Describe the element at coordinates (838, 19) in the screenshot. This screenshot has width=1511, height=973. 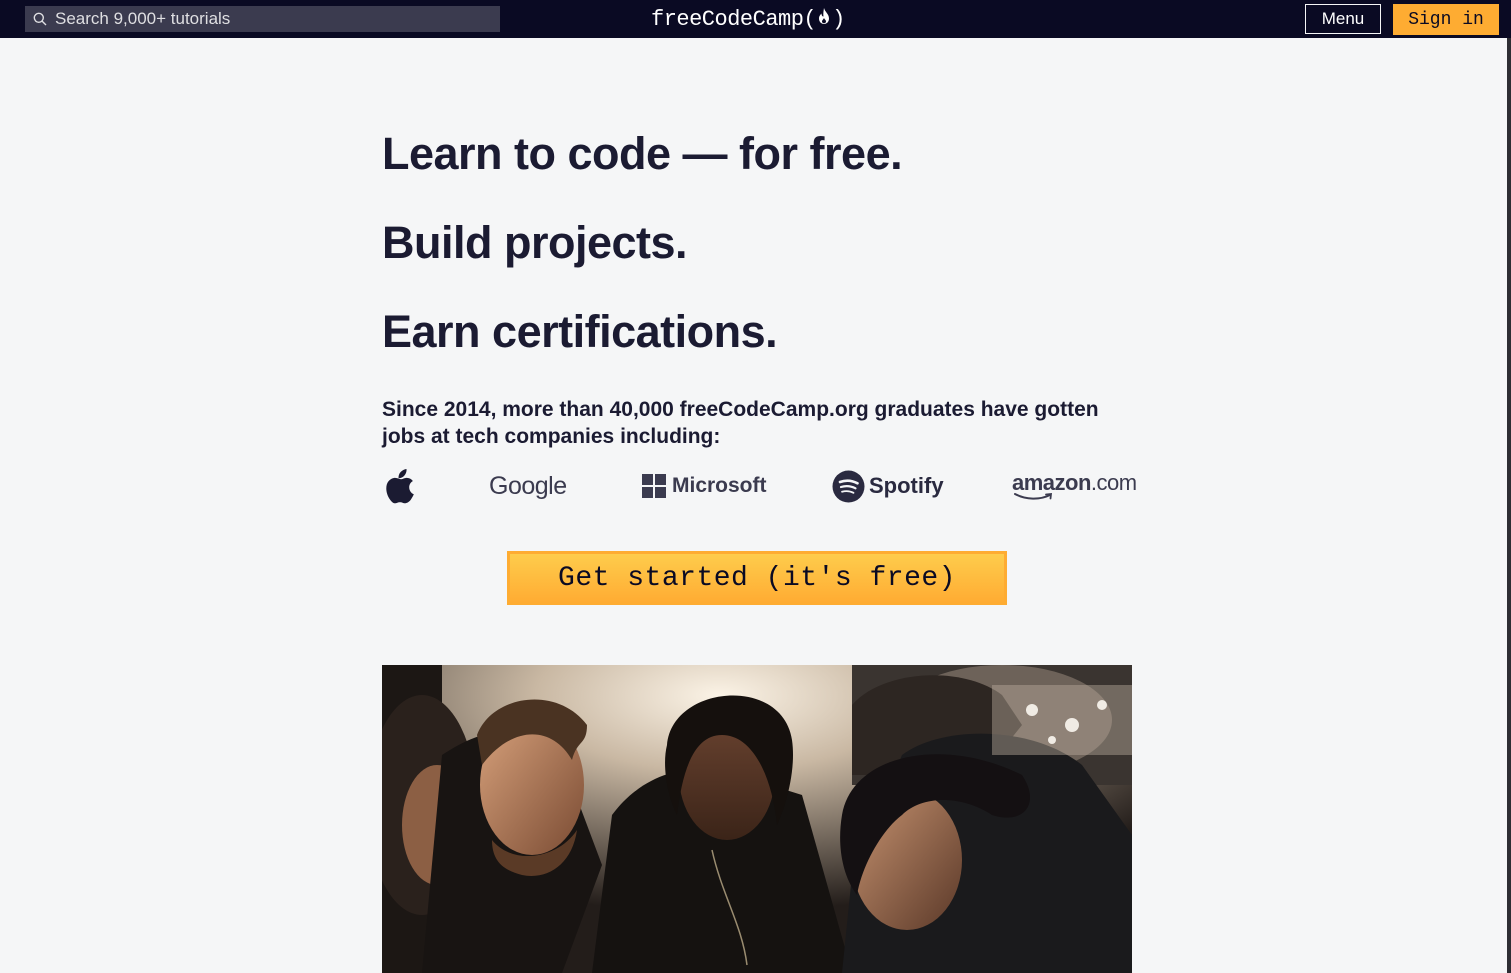
I see `brand-text-right: )` at that location.